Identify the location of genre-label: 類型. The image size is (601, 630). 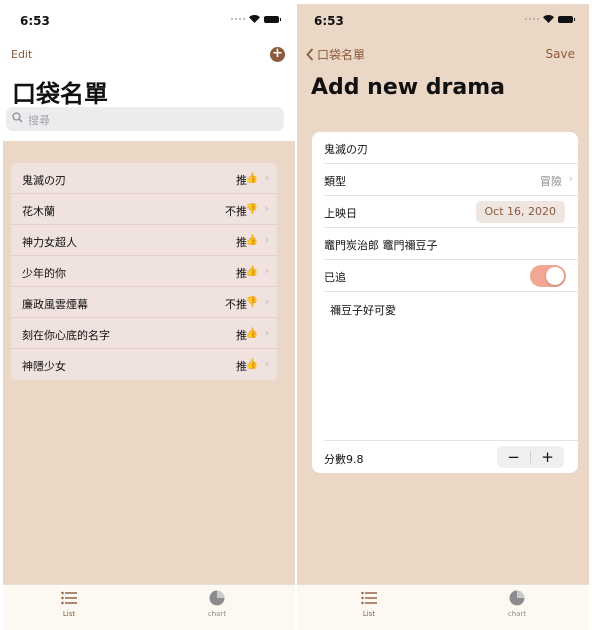
(335, 181).